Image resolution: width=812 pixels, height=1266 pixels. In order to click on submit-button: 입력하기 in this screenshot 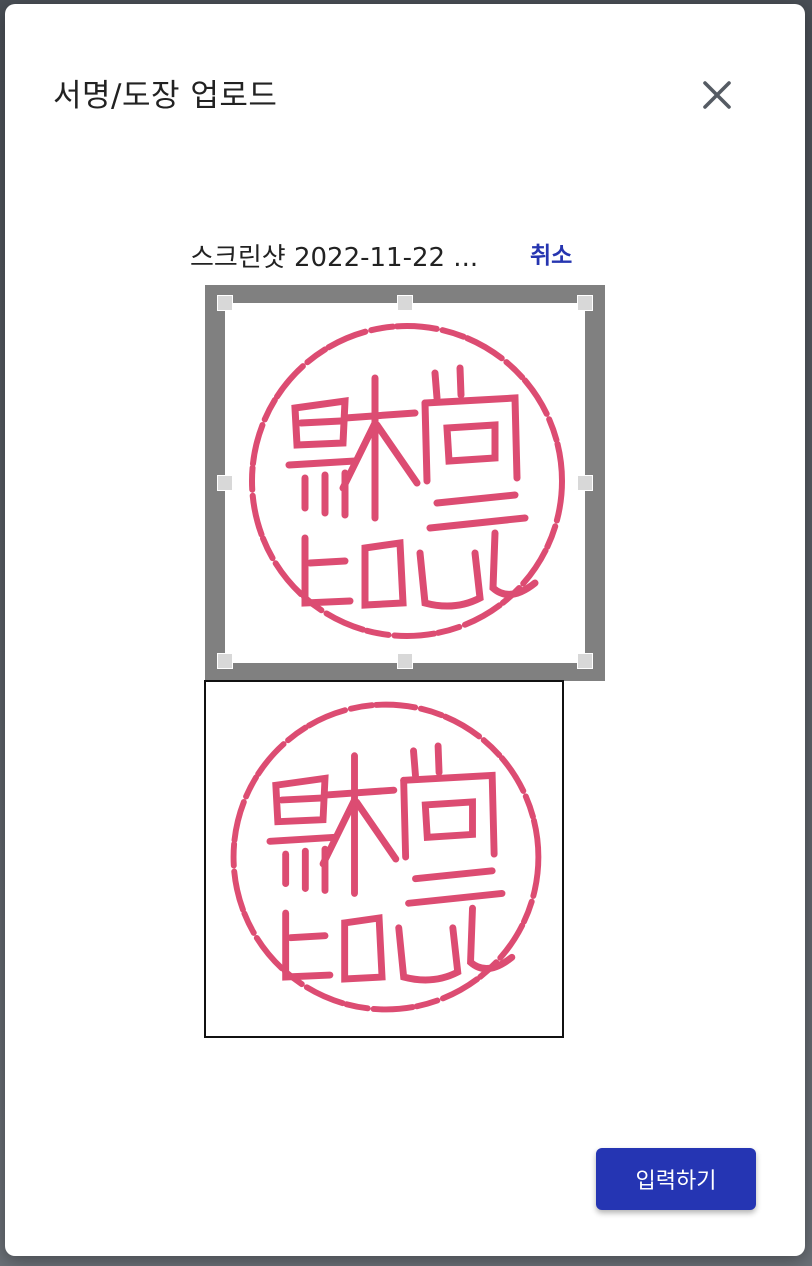, I will do `click(676, 1179)`.